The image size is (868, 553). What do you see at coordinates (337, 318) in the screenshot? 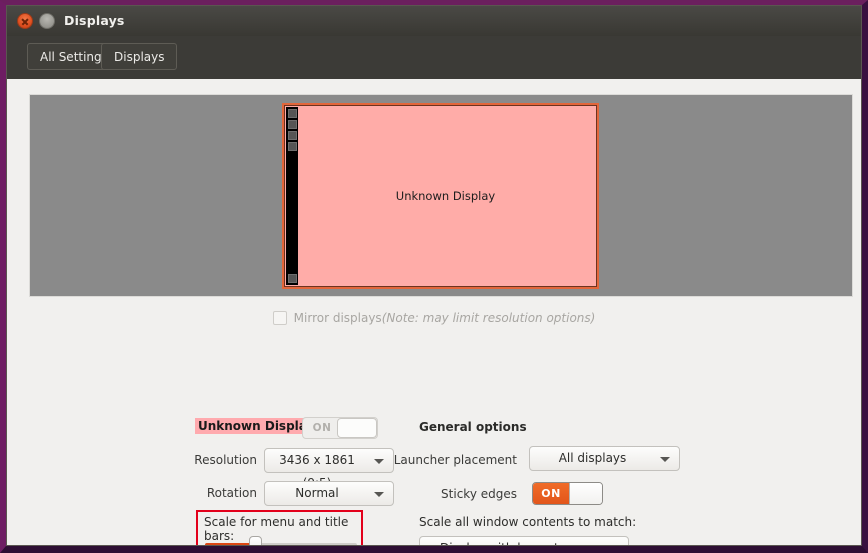
I see `mirror-displays-label: Mirror displays` at bounding box center [337, 318].